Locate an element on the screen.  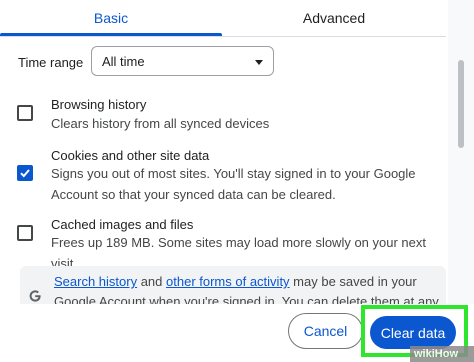
browsing-history-desc: Clears history from all synced devices is located at coordinates (160, 123).